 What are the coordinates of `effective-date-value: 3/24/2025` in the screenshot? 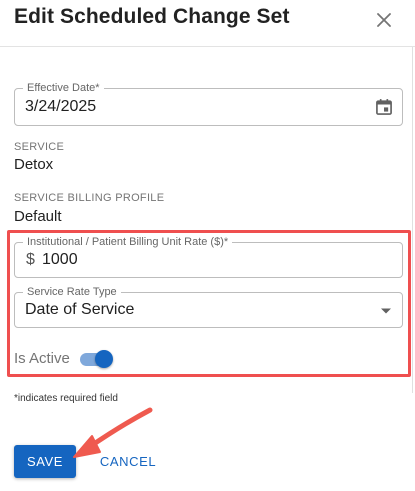 It's located at (60, 107).